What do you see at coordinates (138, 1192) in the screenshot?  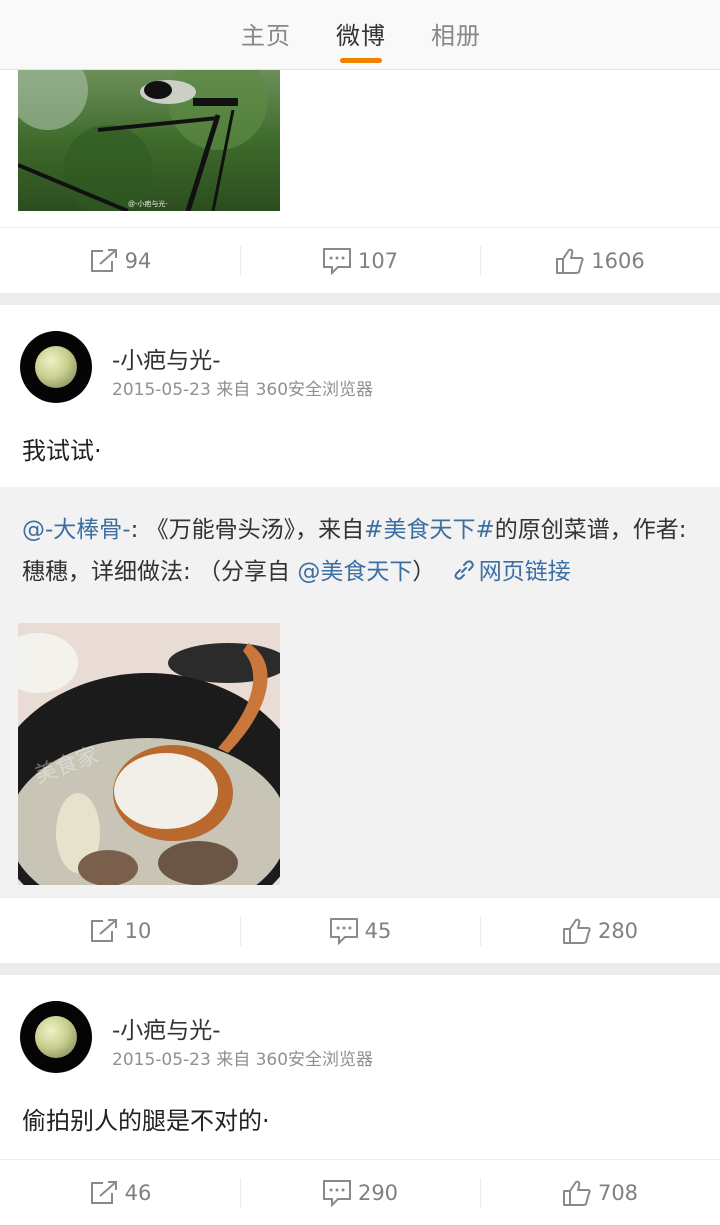 I see `repost-count: 46` at bounding box center [138, 1192].